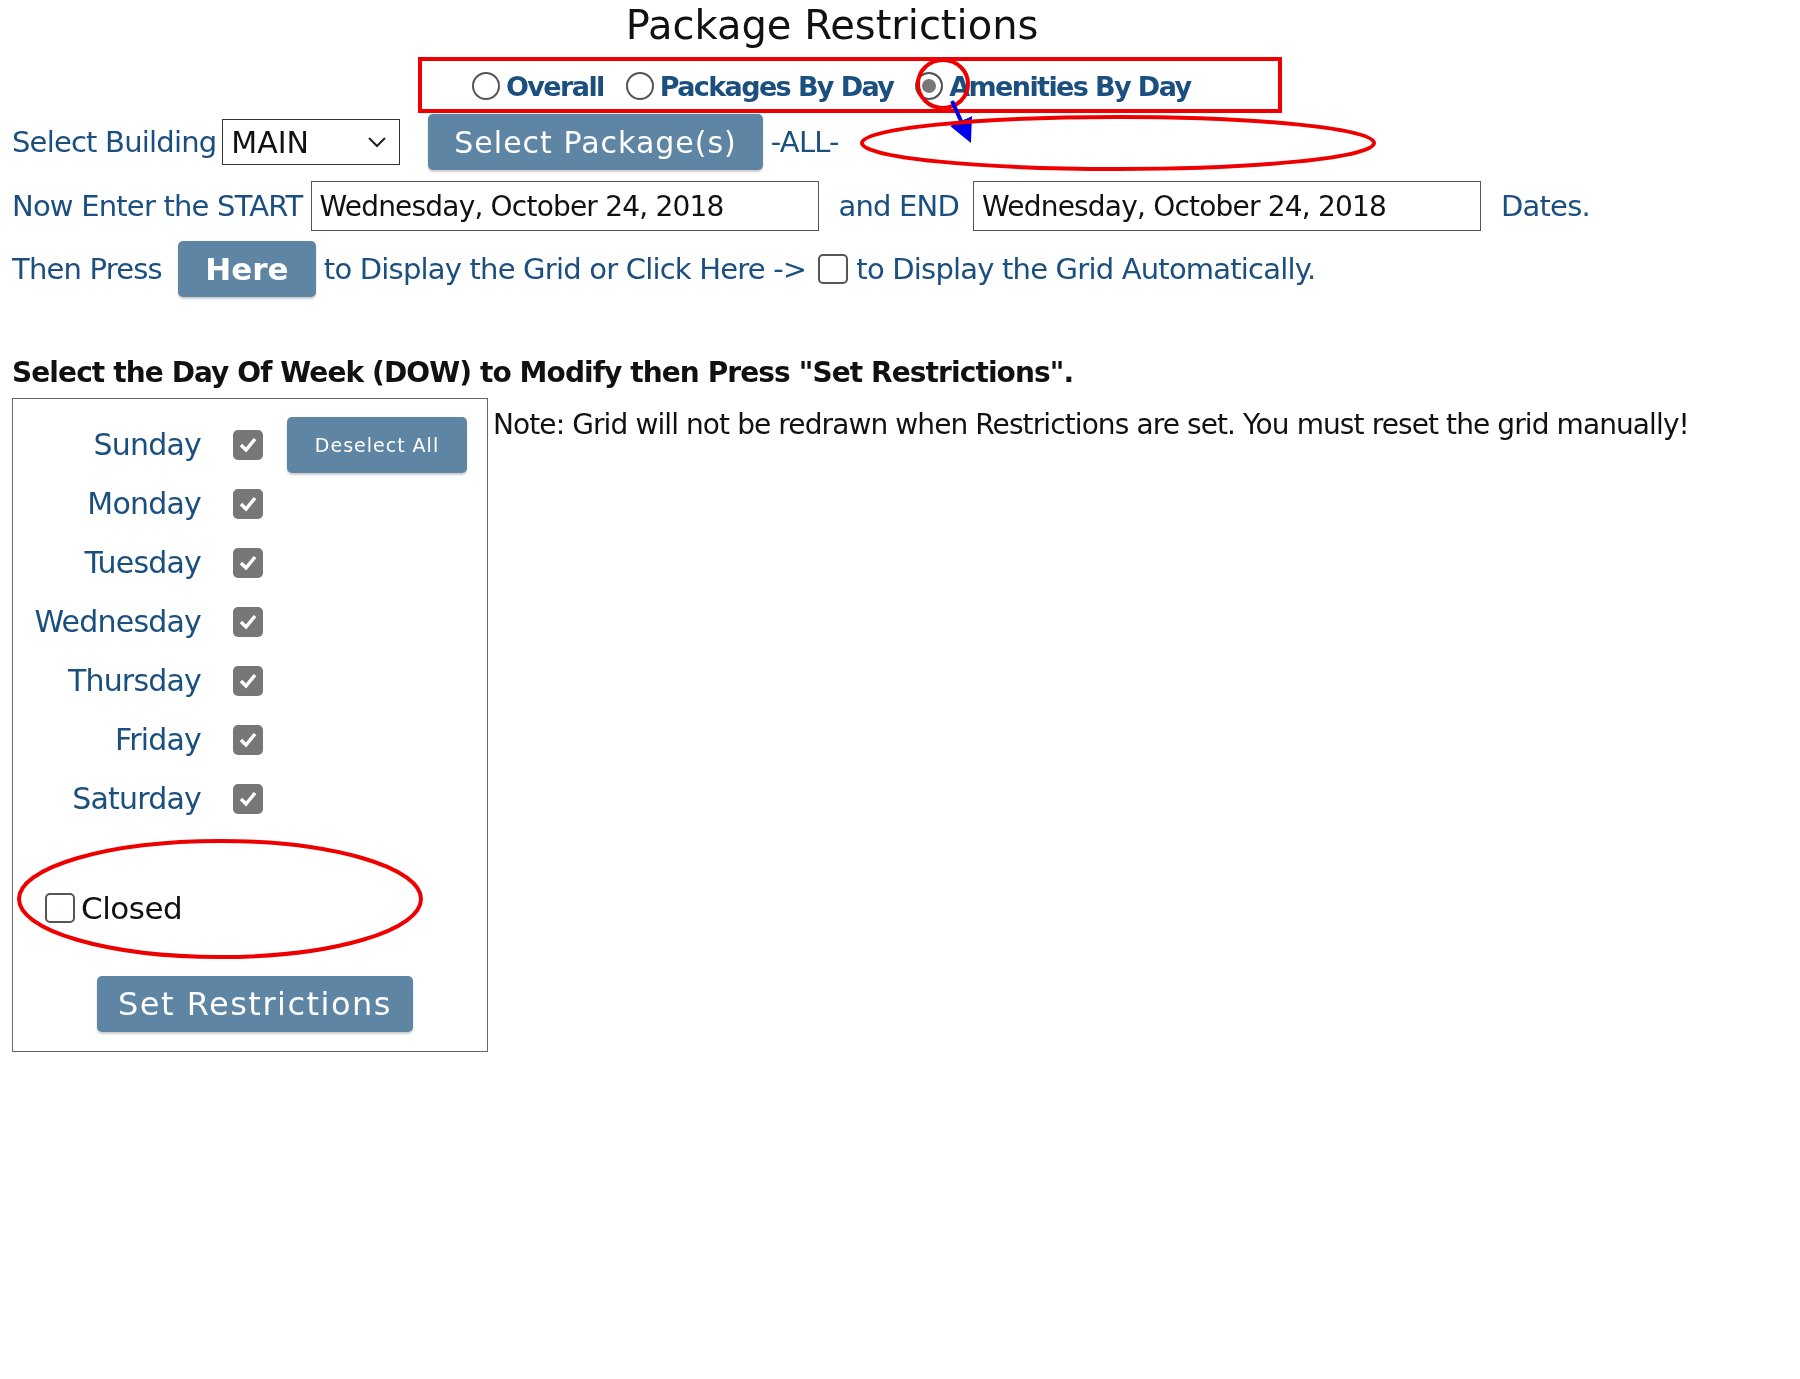 The image size is (1800, 1379). I want to click on auto-display-checkbox, so click(833, 269).